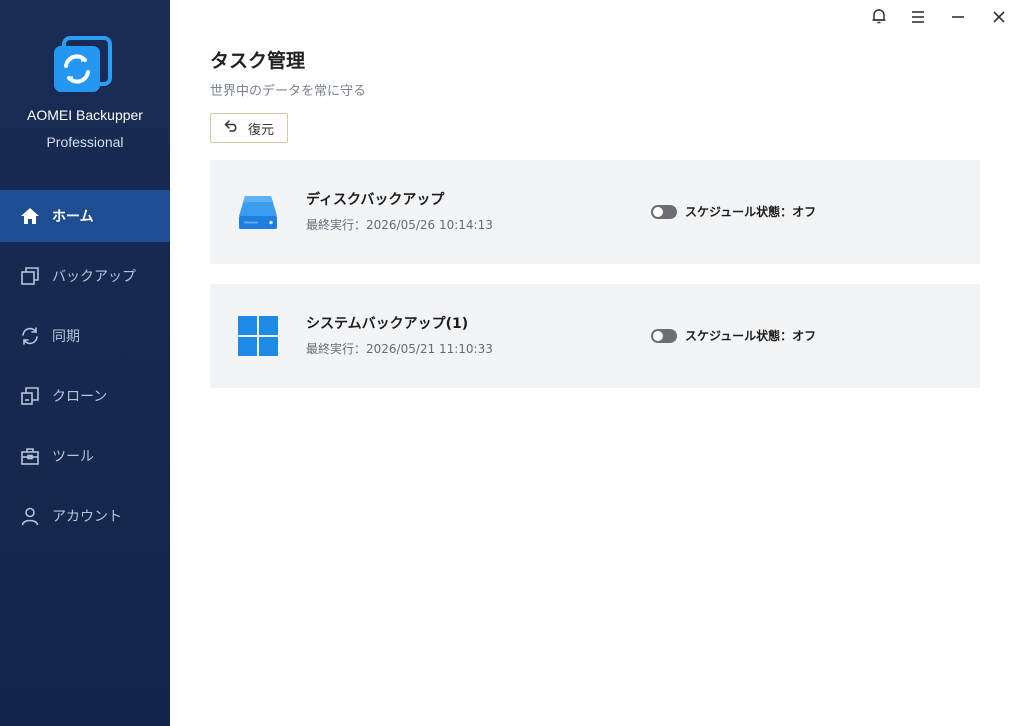 This screenshot has width=1014, height=726. I want to click on notifications-button, so click(879, 18).